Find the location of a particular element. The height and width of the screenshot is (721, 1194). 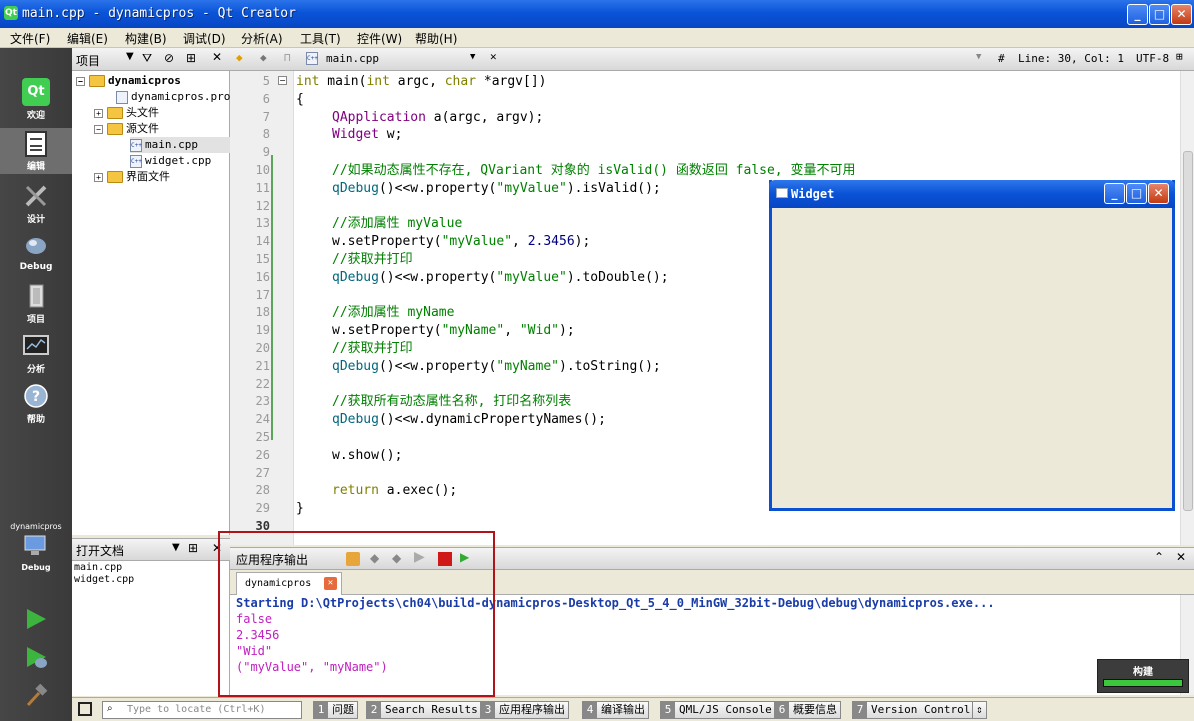

mode-help-label: 帮助 is located at coordinates (35, 420).